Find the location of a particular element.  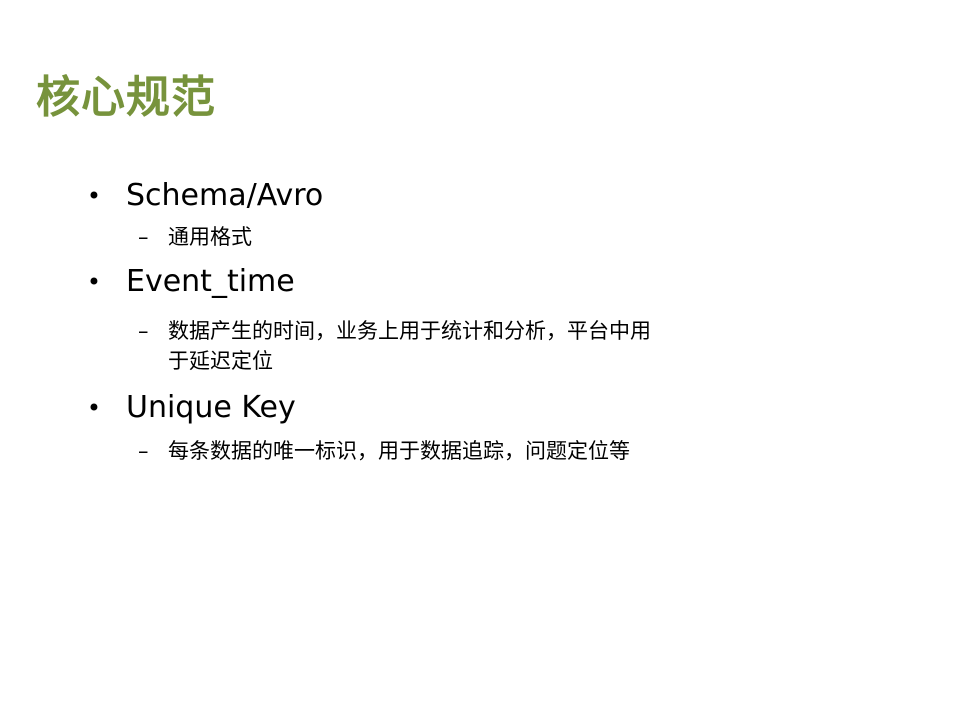

bullet-item-unique-key: • Unique Key is located at coordinates (456, 408).